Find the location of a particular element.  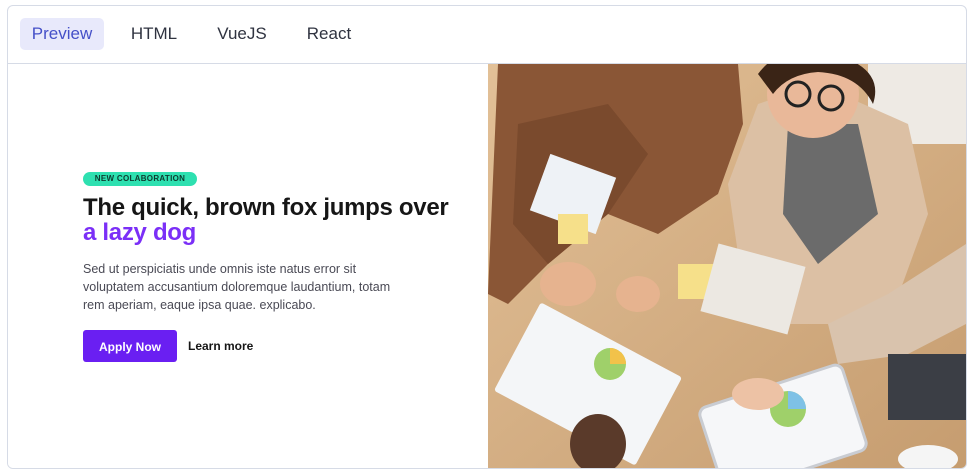

tab-bar: Preview HTML VueJS React is located at coordinates (487, 35).